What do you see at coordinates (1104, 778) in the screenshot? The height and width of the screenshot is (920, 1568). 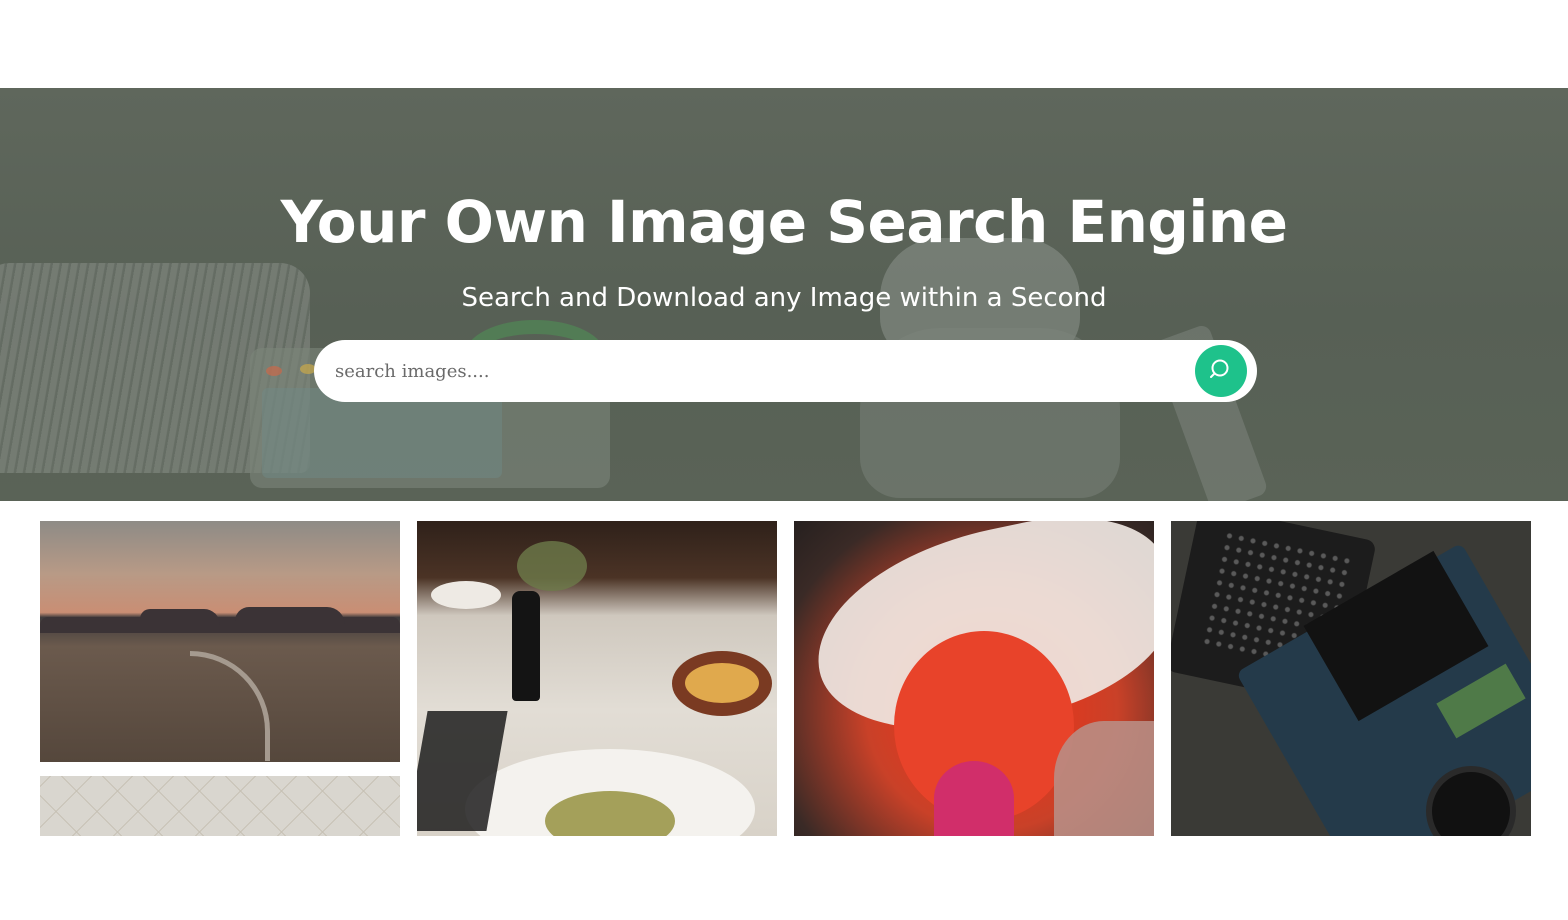 I see `neck-feathers` at bounding box center [1104, 778].